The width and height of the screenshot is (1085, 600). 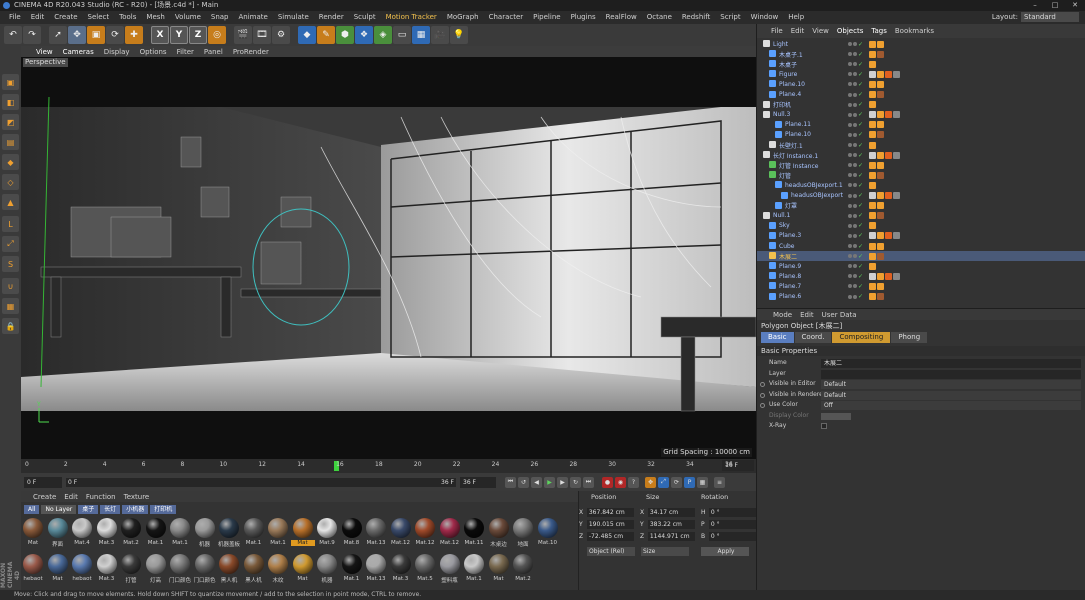 What do you see at coordinates (782, 315) in the screenshot?
I see `attribute-menu-item: Mode` at bounding box center [782, 315].